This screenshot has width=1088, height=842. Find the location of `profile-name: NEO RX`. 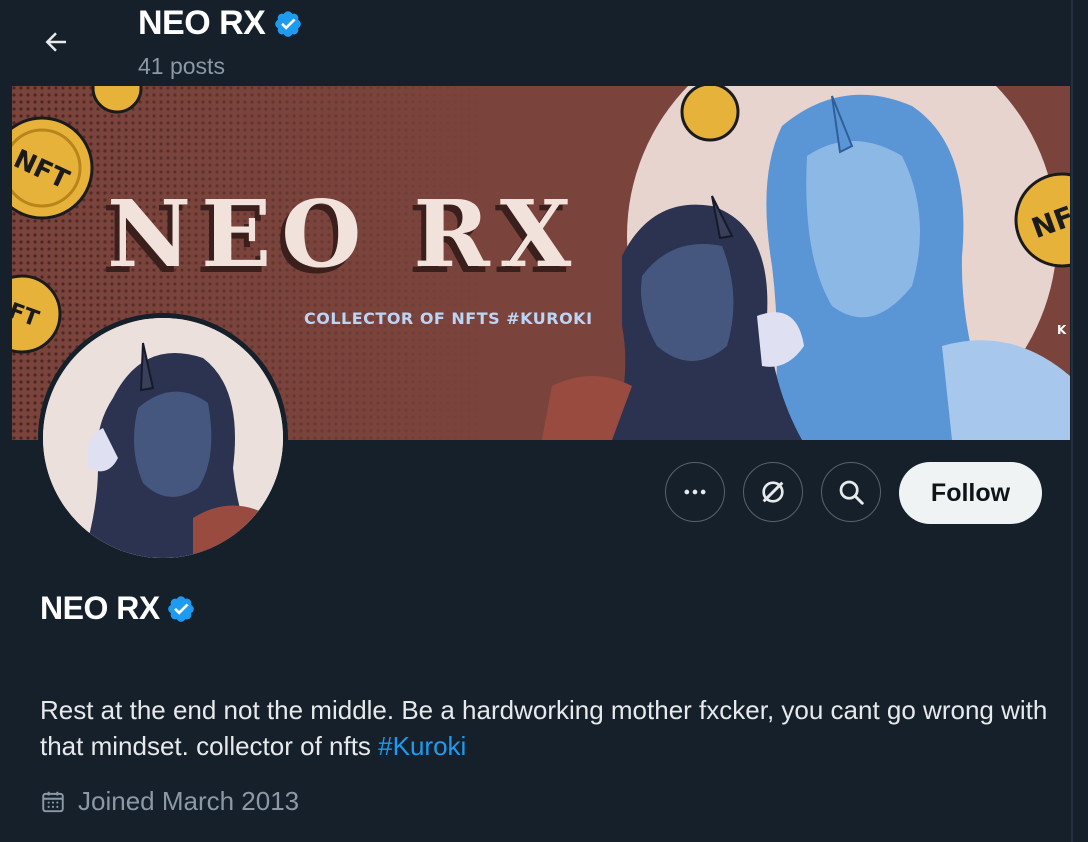

profile-name: NEO RX is located at coordinates (118, 608).